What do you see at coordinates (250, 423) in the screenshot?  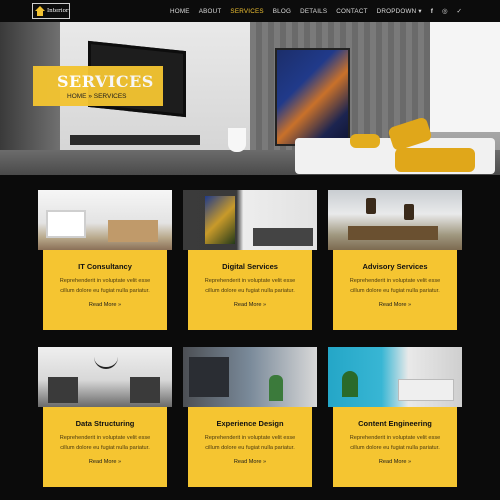 I see `service-title: Experience Design` at bounding box center [250, 423].